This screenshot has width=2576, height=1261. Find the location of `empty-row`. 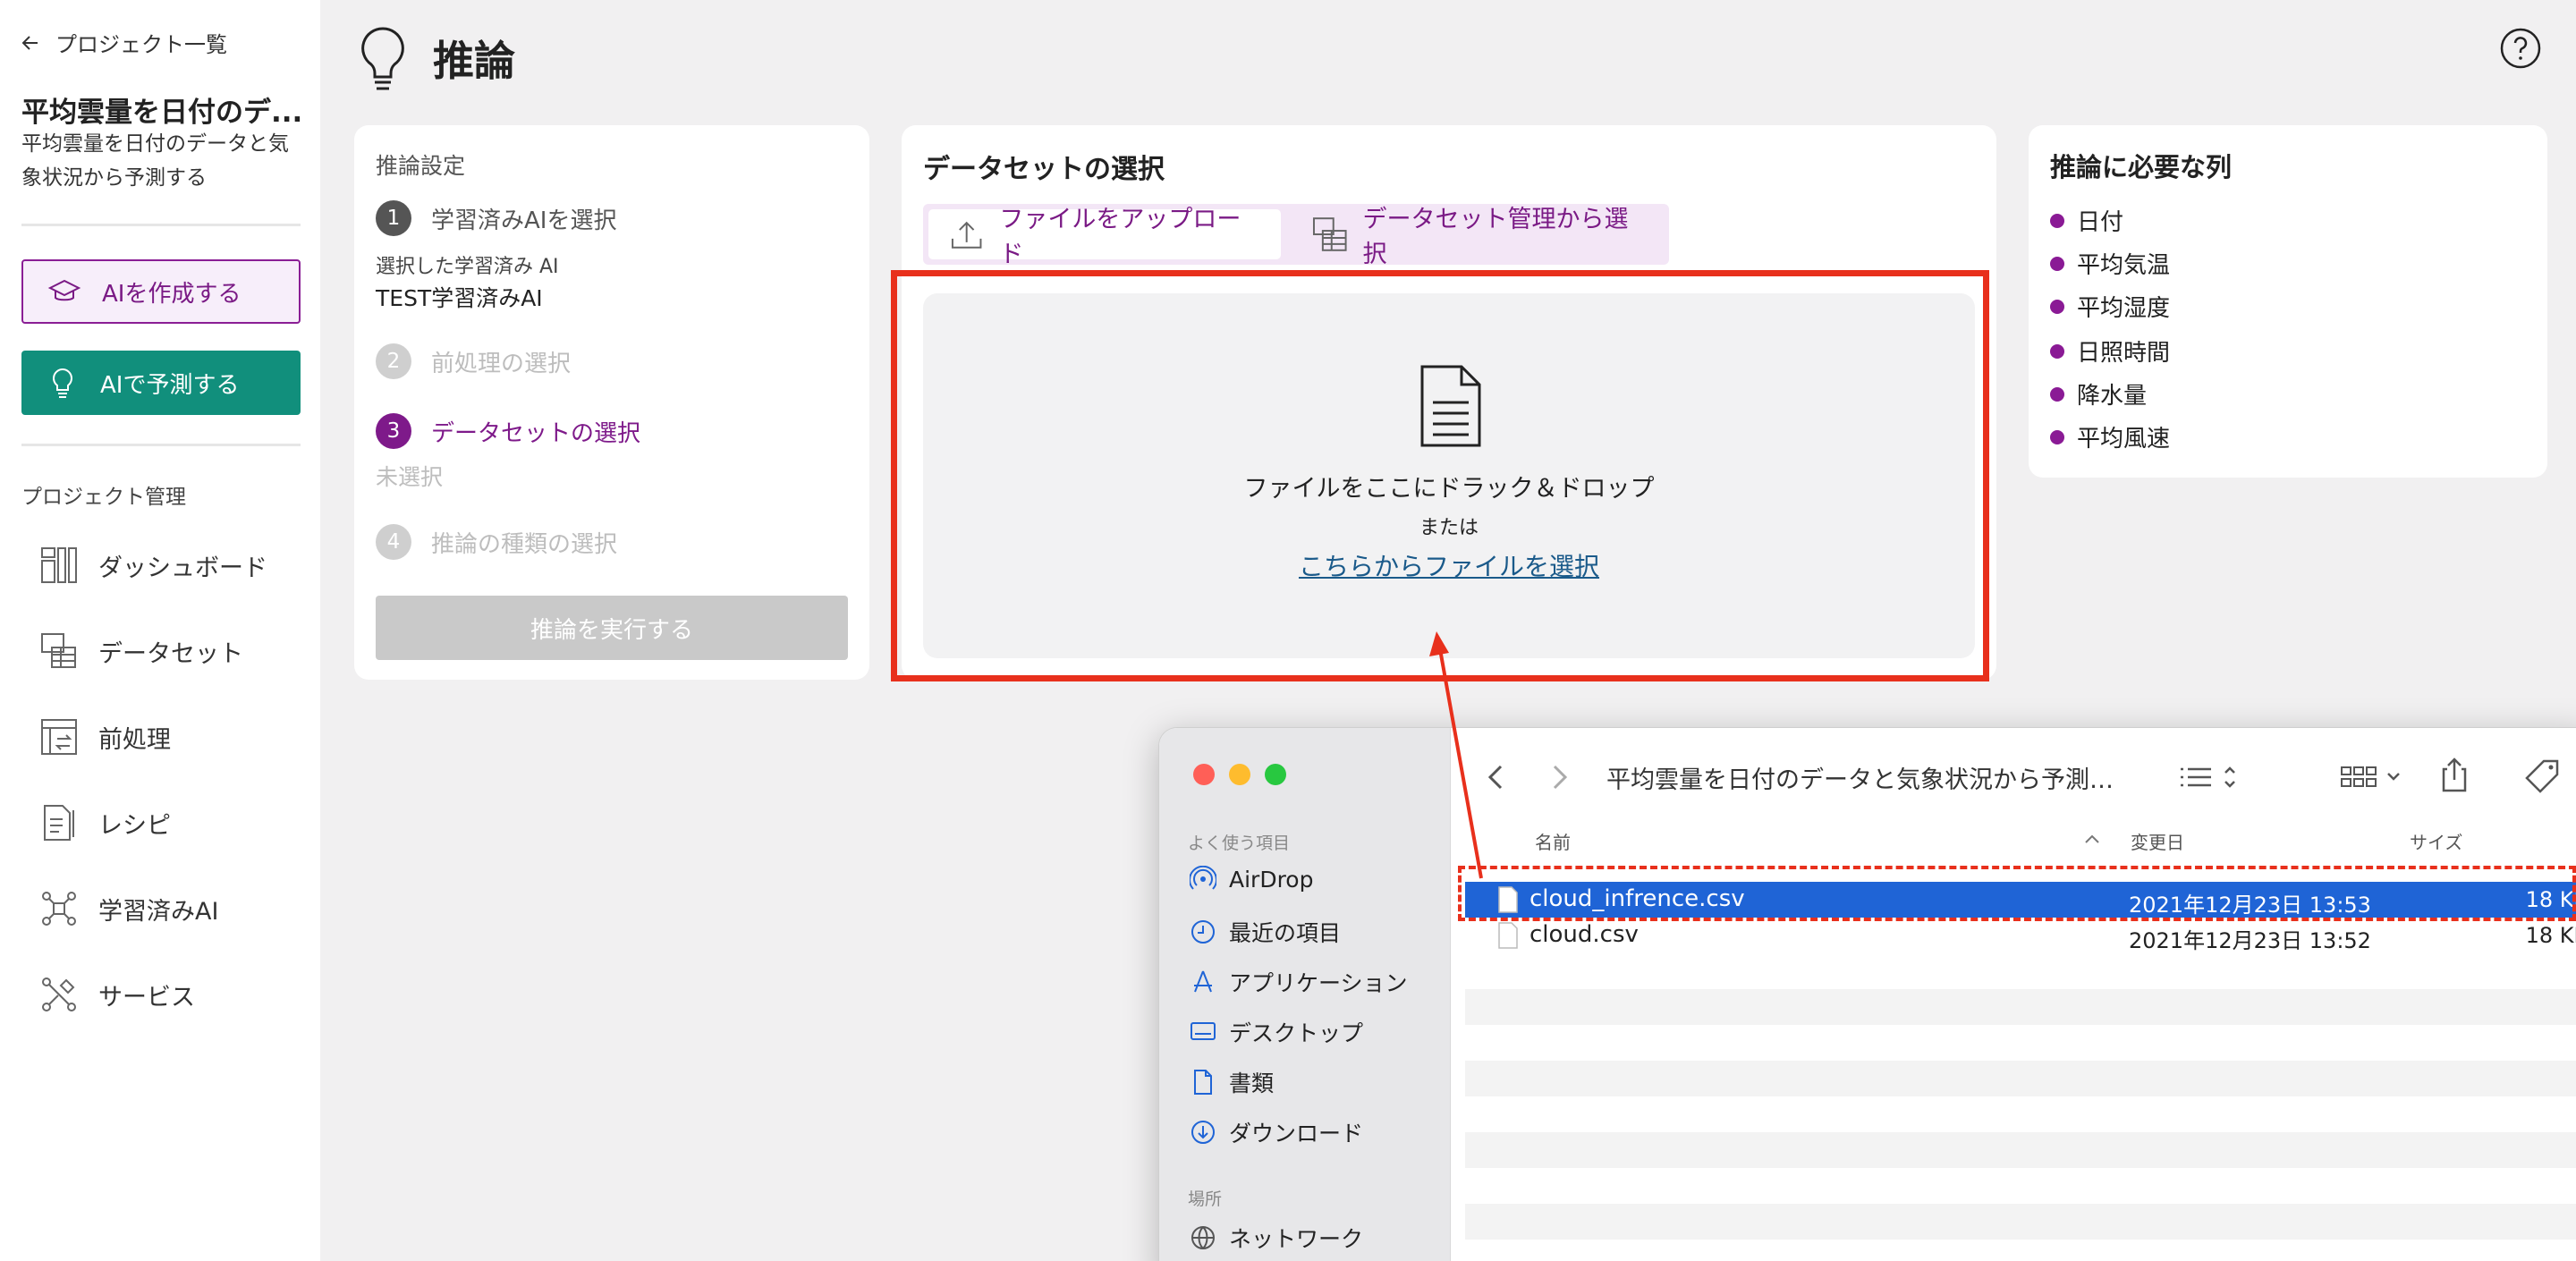

empty-row is located at coordinates (2020, 1150).